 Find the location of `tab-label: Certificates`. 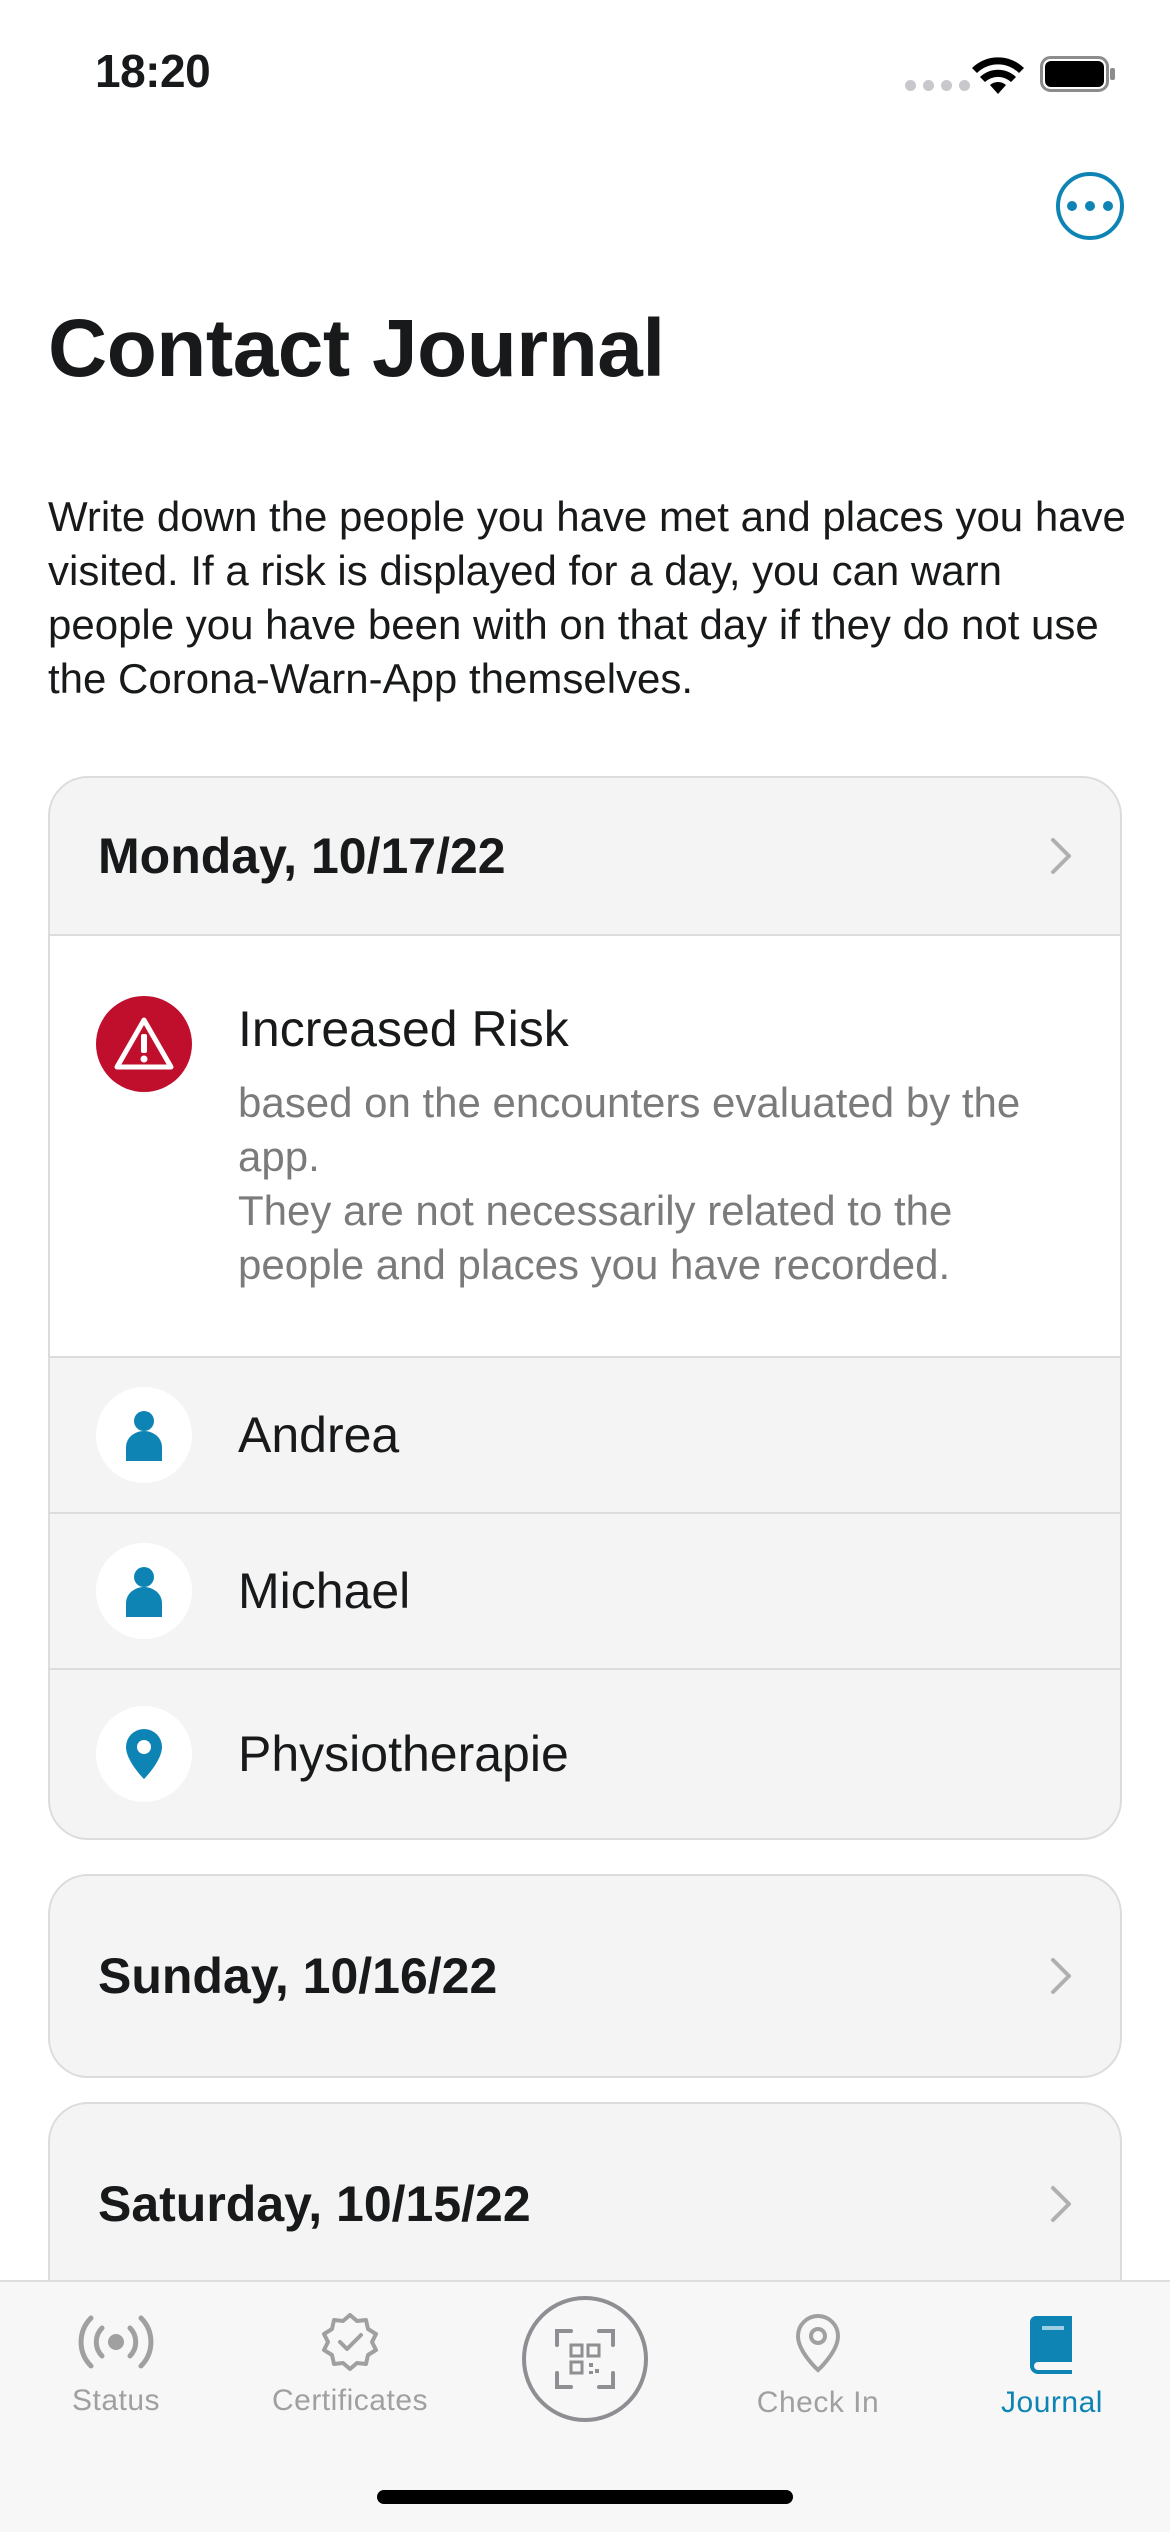

tab-label: Certificates is located at coordinates (350, 2400).